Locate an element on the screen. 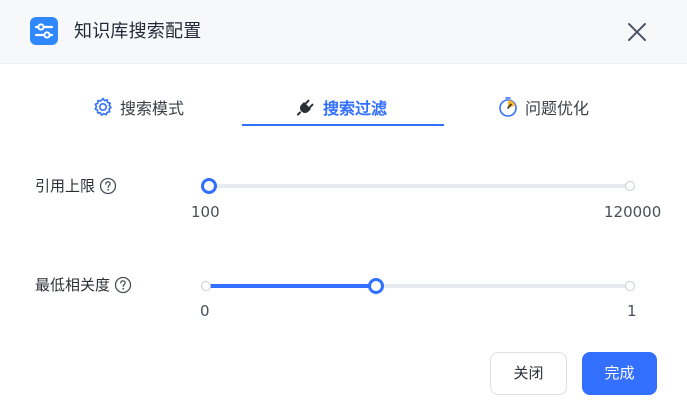  quote-limit-text: 引用上限 is located at coordinates (65, 186).